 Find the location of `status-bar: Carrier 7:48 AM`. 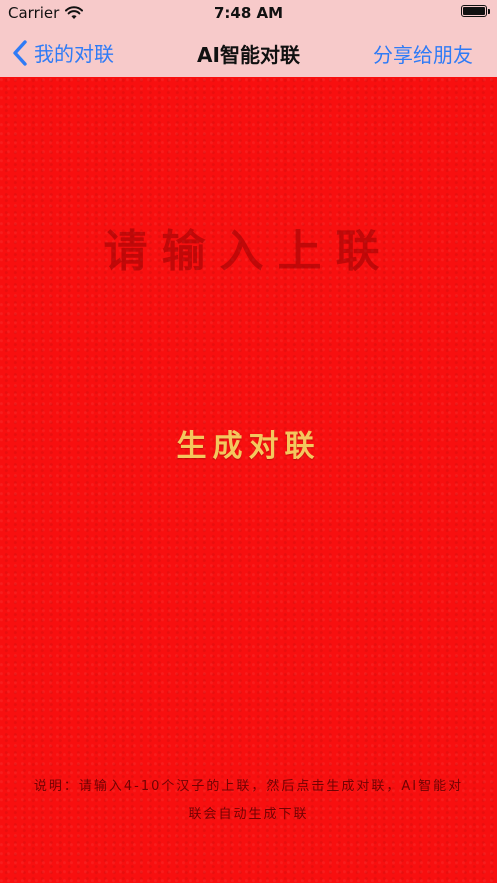

status-bar: Carrier 7:48 AM is located at coordinates (248, 13).